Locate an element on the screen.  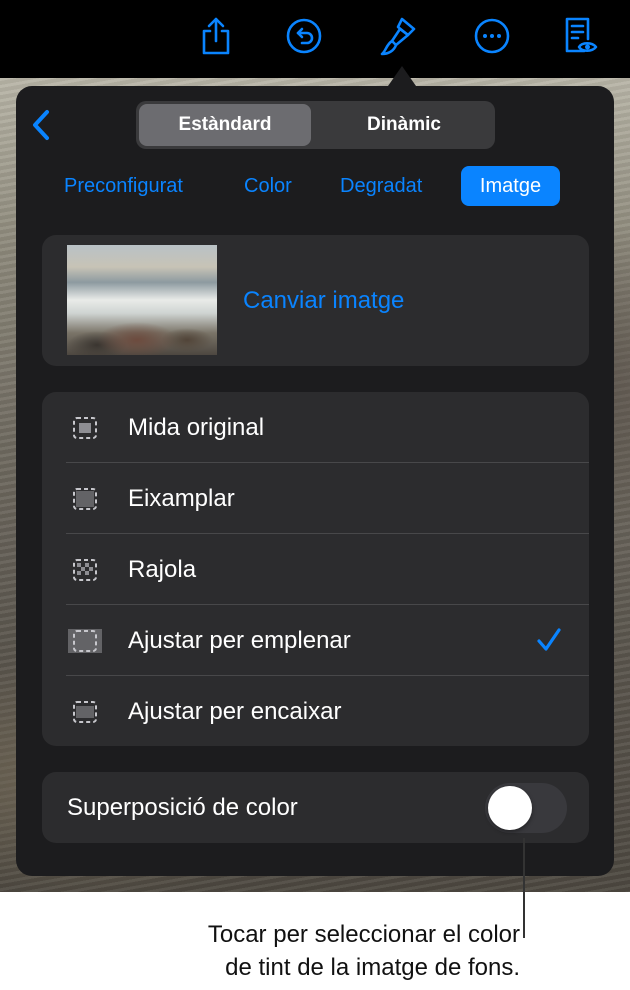
segment-standard: Estàndard is located at coordinates (225, 125).